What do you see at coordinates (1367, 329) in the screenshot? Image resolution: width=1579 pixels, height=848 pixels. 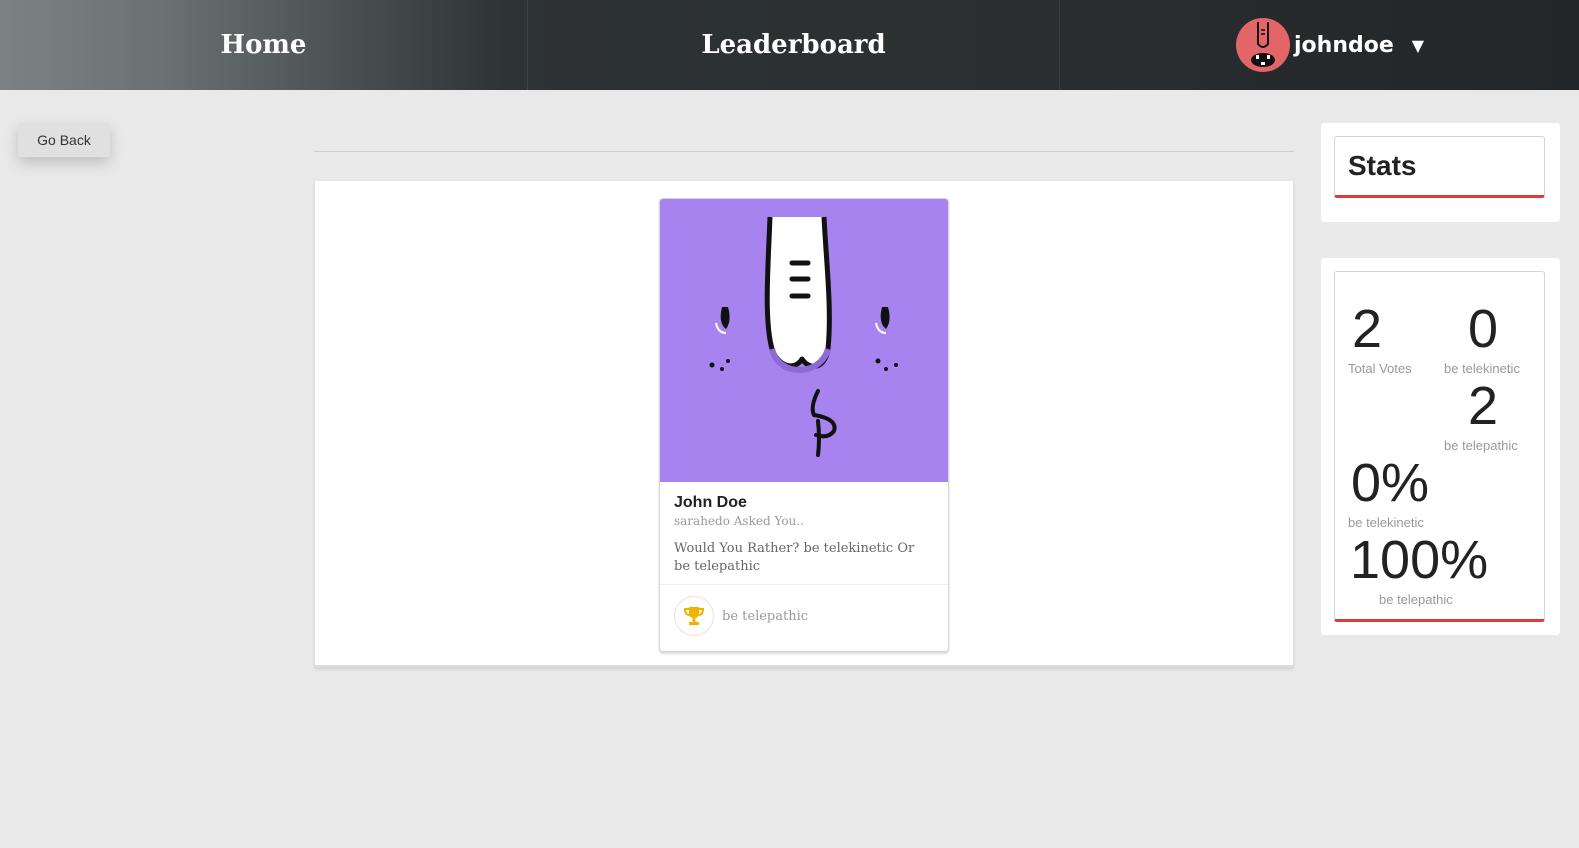 I see `total-votes-value: 2` at bounding box center [1367, 329].